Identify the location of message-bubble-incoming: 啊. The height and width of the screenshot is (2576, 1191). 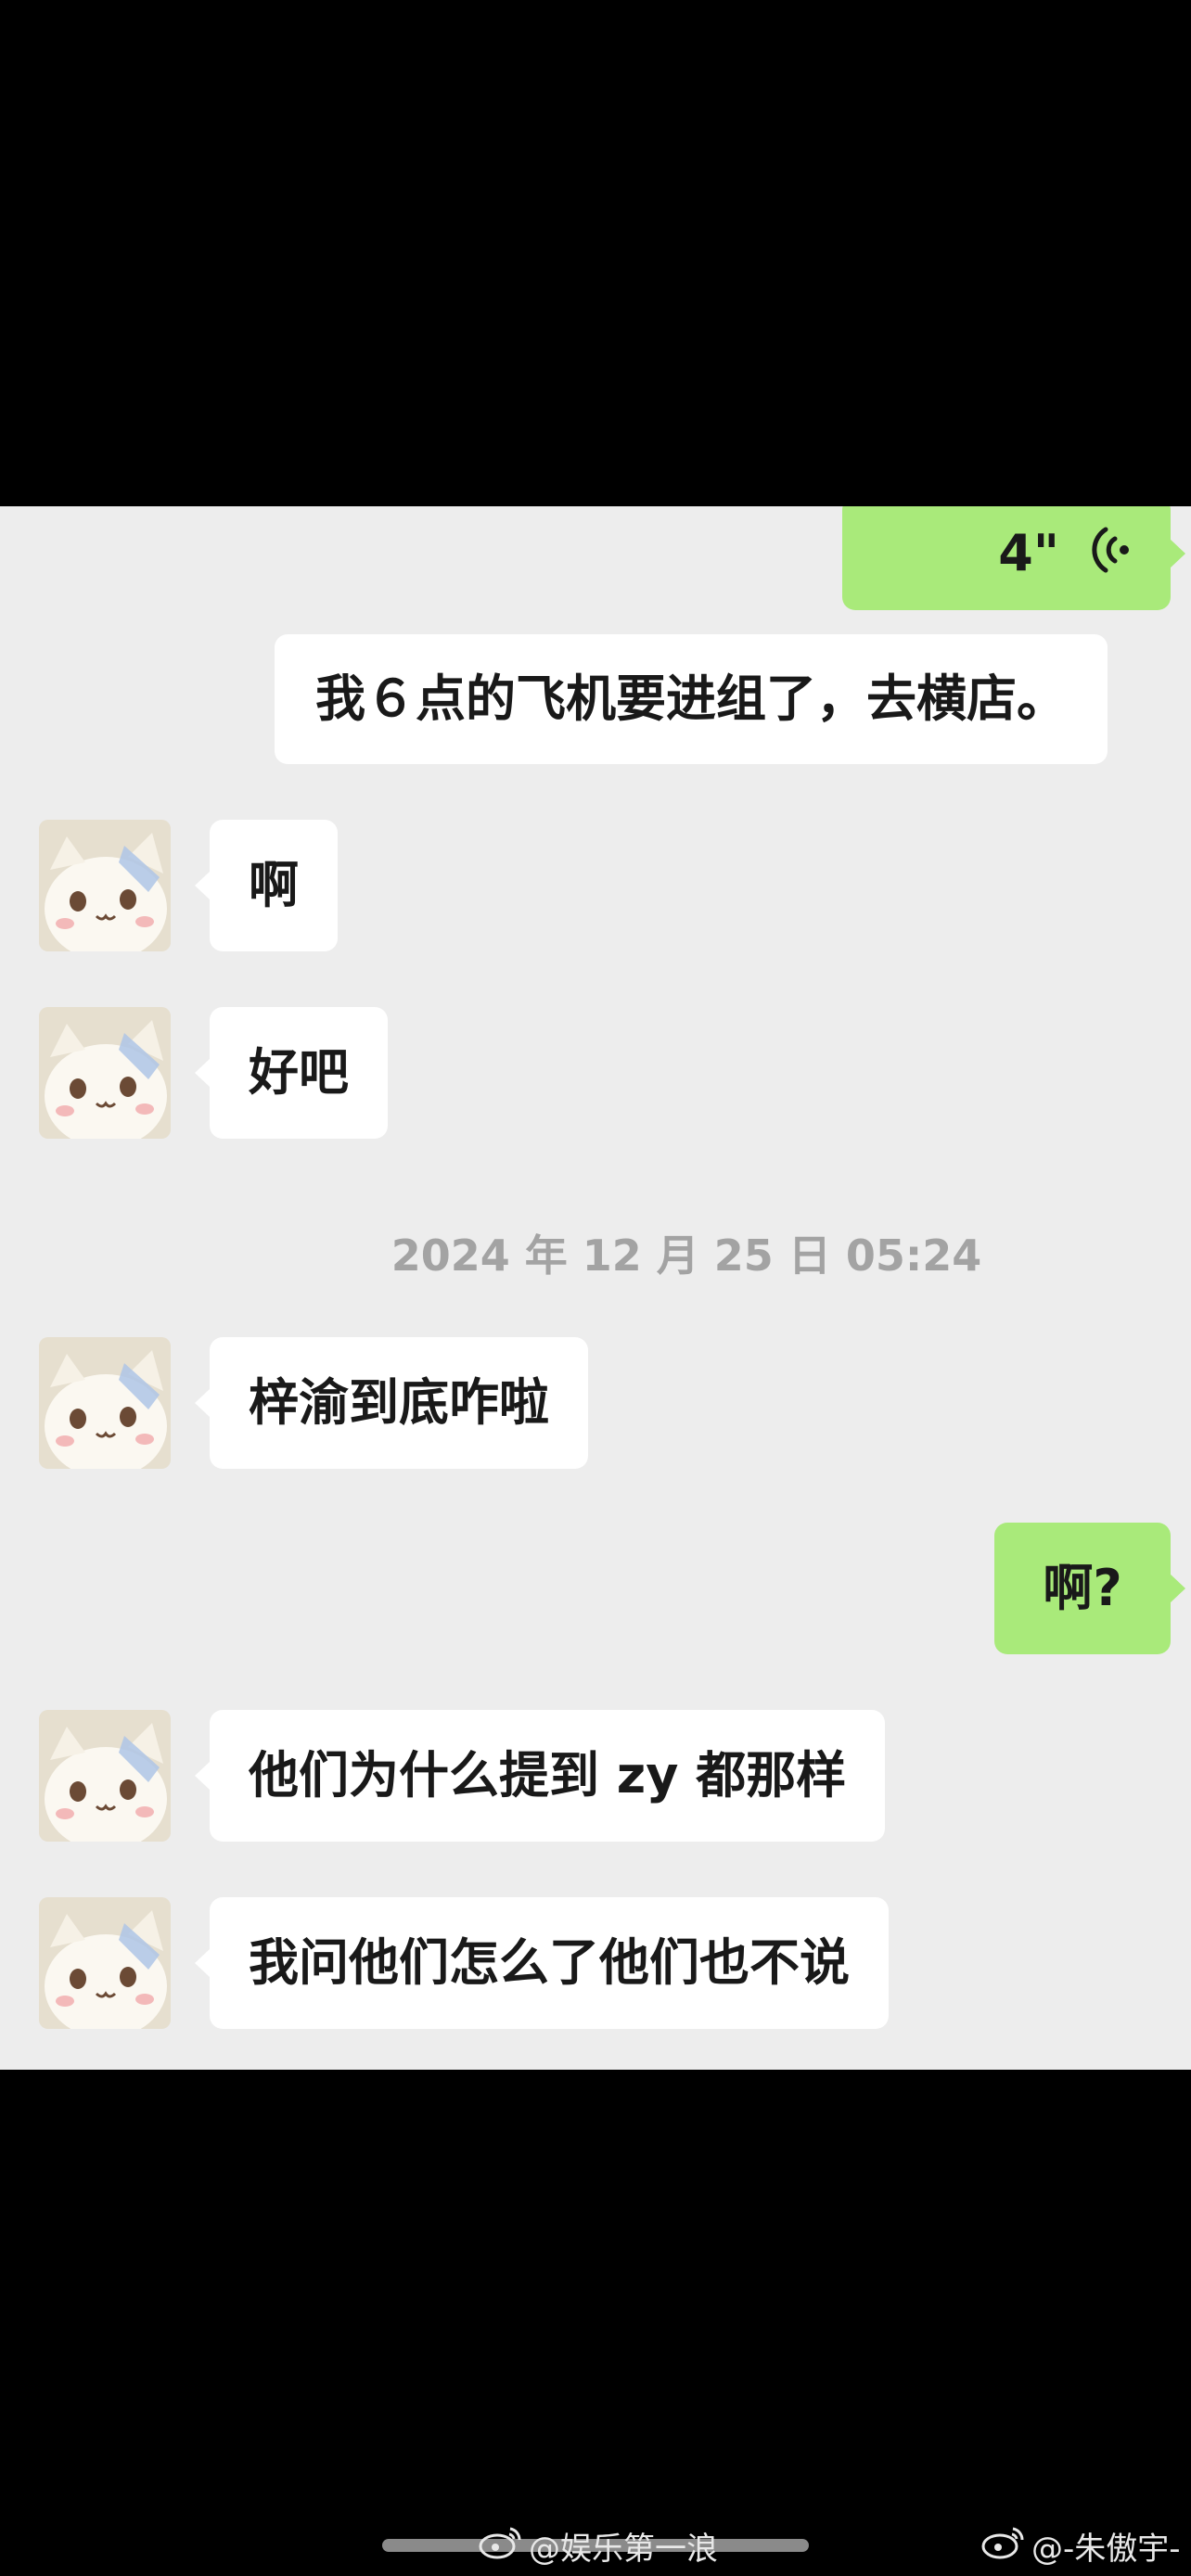
(266, 886).